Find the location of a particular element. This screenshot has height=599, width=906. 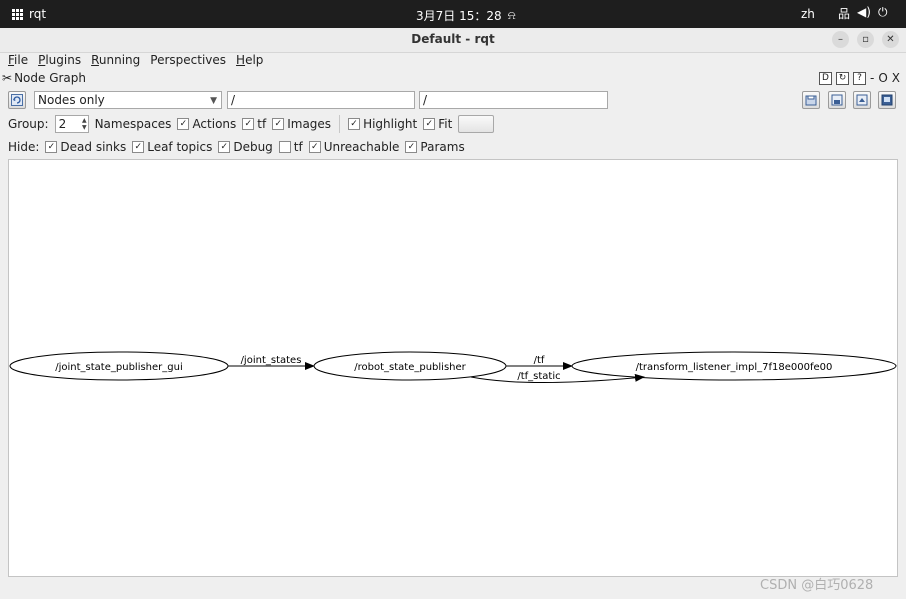

unreachable-label: Unreachable is located at coordinates (361, 147).